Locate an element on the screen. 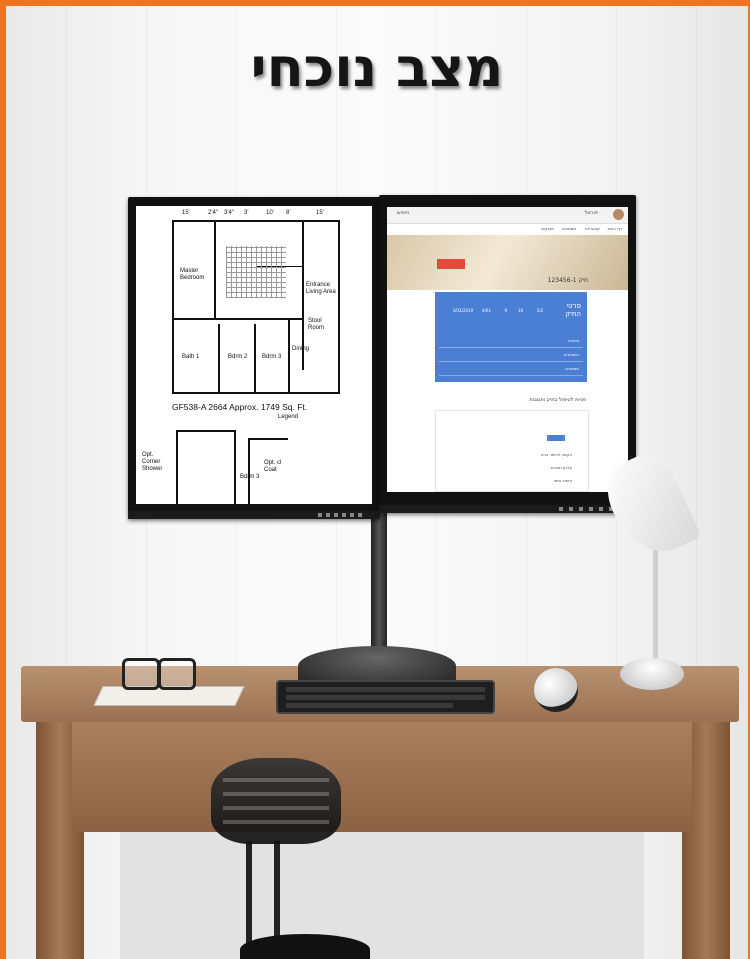  card-stat: 3/03/2019 is located at coordinates (462, 310).